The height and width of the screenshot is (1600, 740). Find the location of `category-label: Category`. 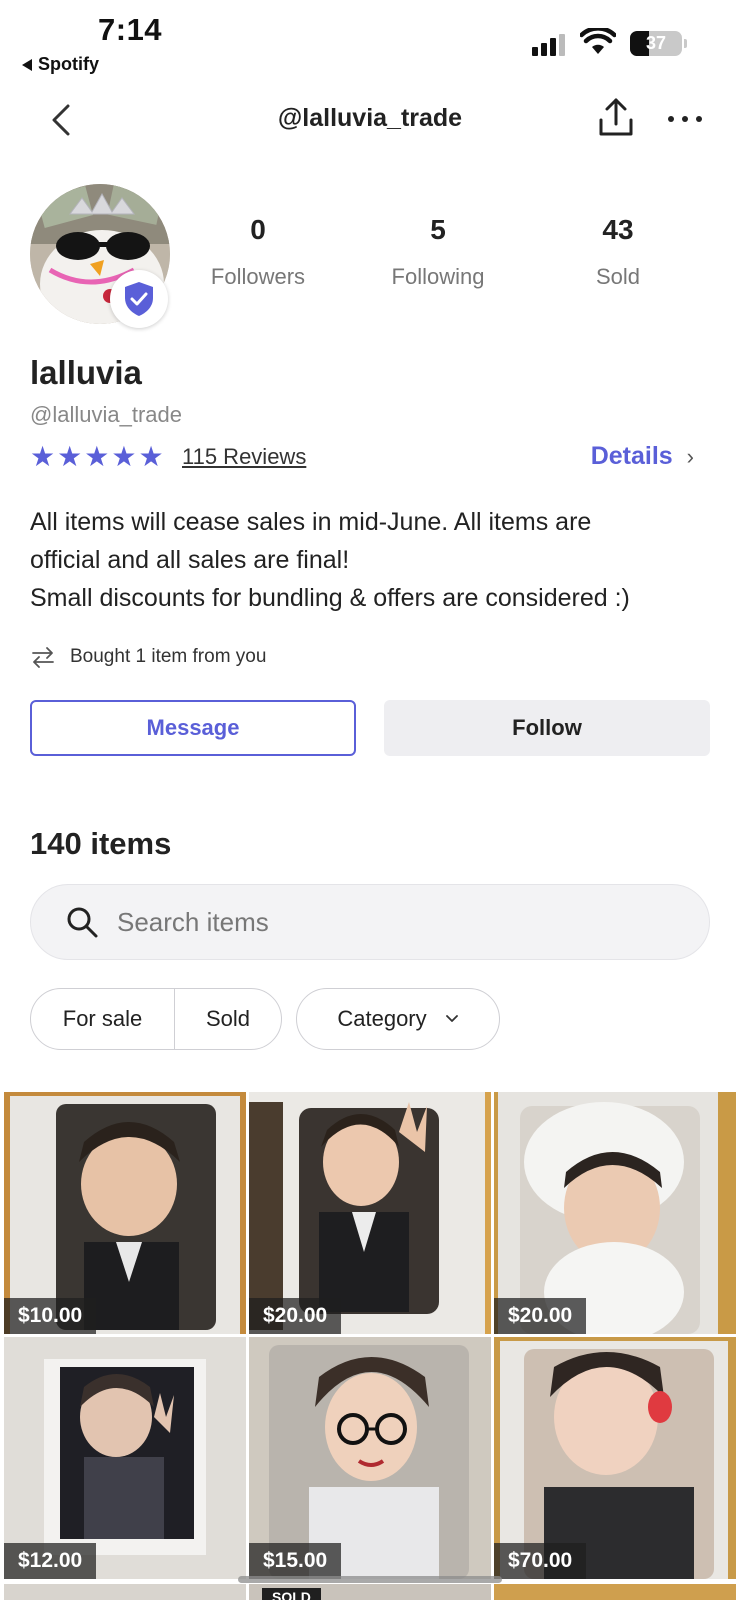

category-label: Category is located at coordinates (382, 1018).